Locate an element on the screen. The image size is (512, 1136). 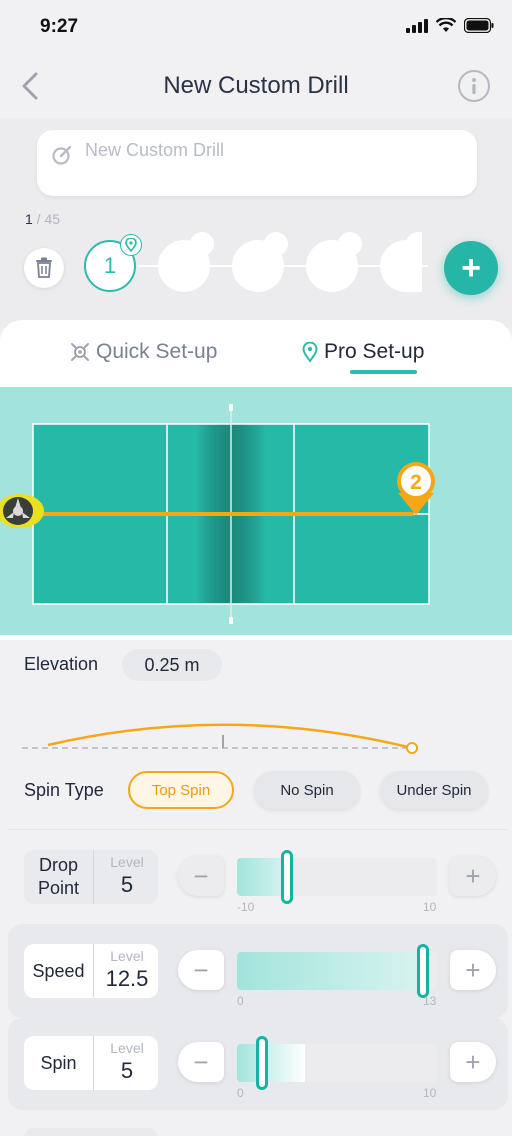
spin-label: Spin is located at coordinates (59, 1063).